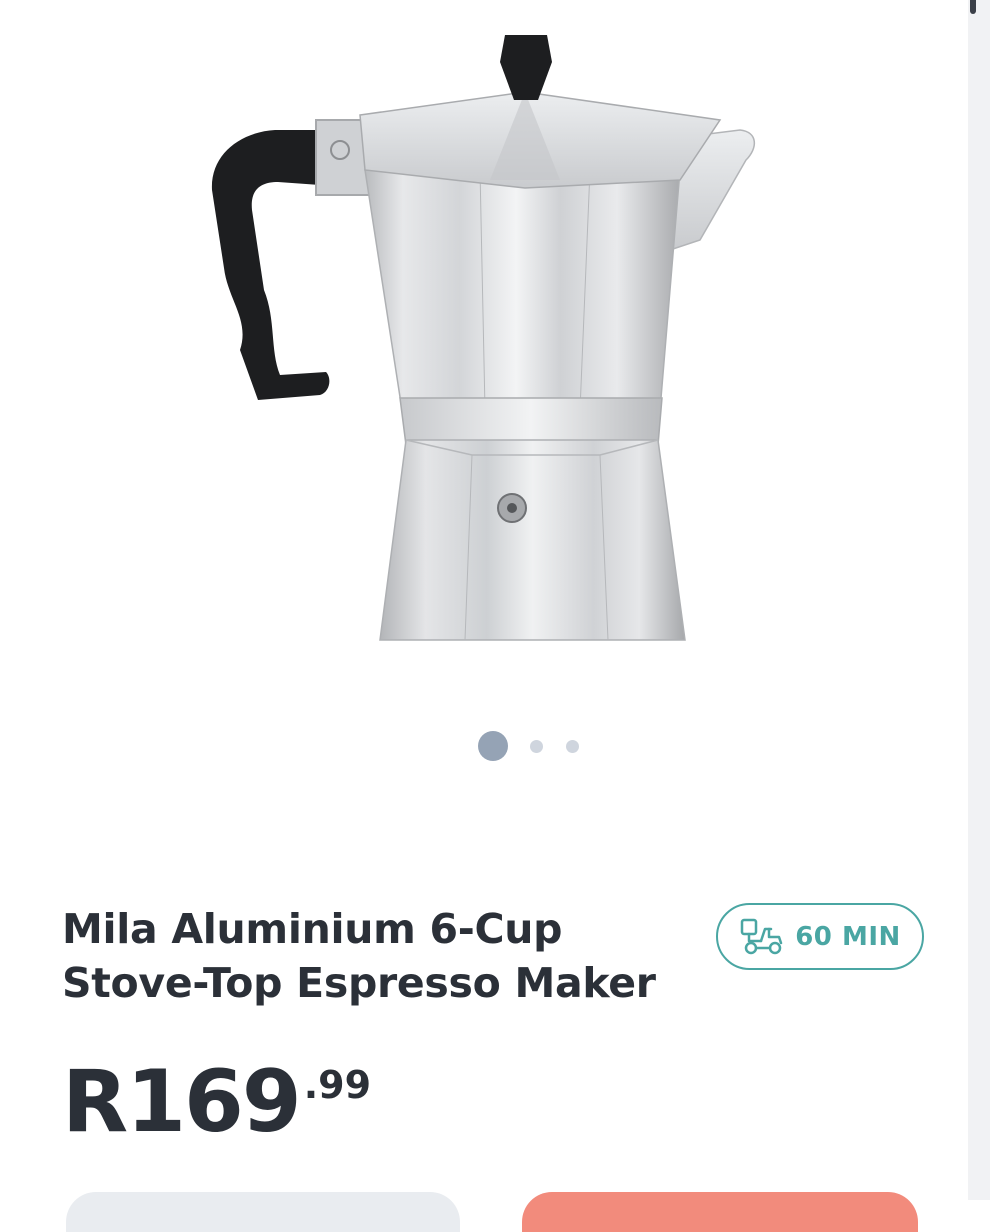  I want to click on delivery-time-badge: 60 MIN, so click(820, 936).